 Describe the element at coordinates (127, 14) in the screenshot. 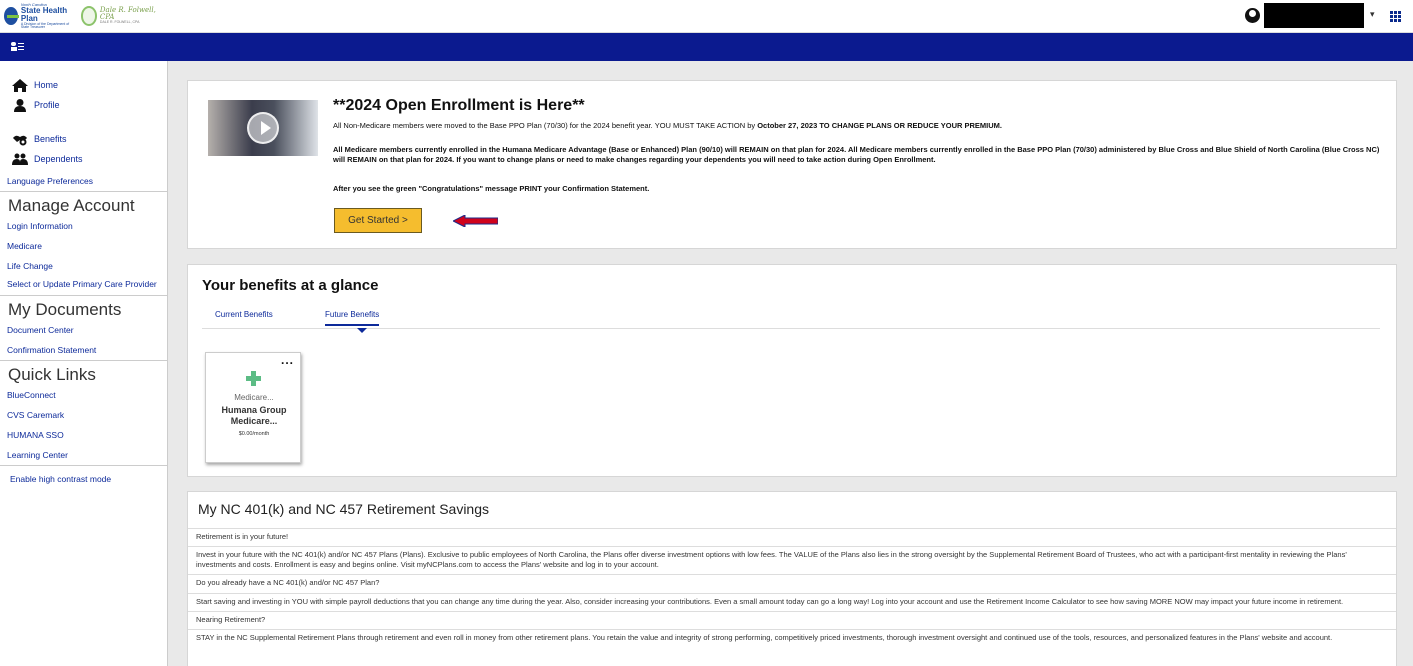

I see `treasurer-signature: Dale R. Folwell, CPA` at that location.